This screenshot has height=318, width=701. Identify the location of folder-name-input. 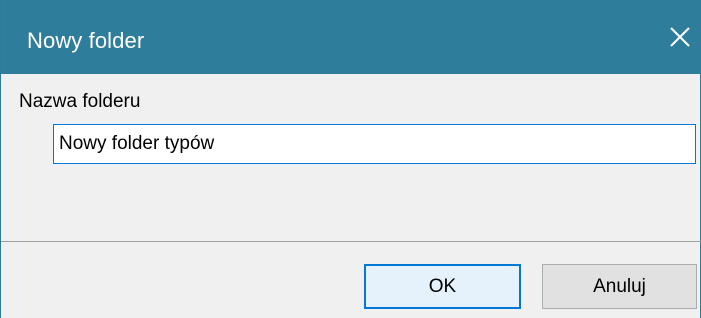
(374, 144).